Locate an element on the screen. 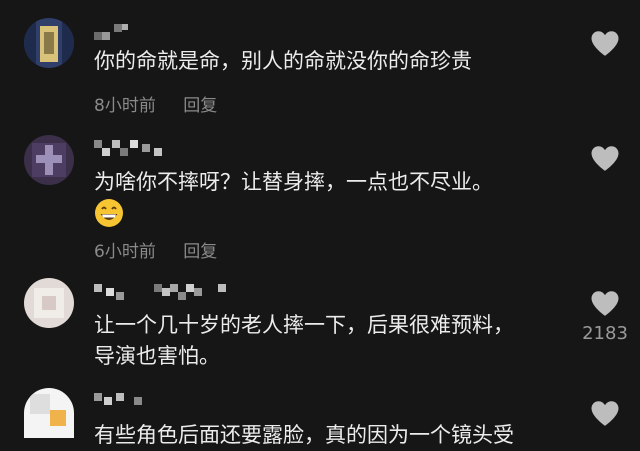  comment-time: 6小时前 is located at coordinates (125, 252).